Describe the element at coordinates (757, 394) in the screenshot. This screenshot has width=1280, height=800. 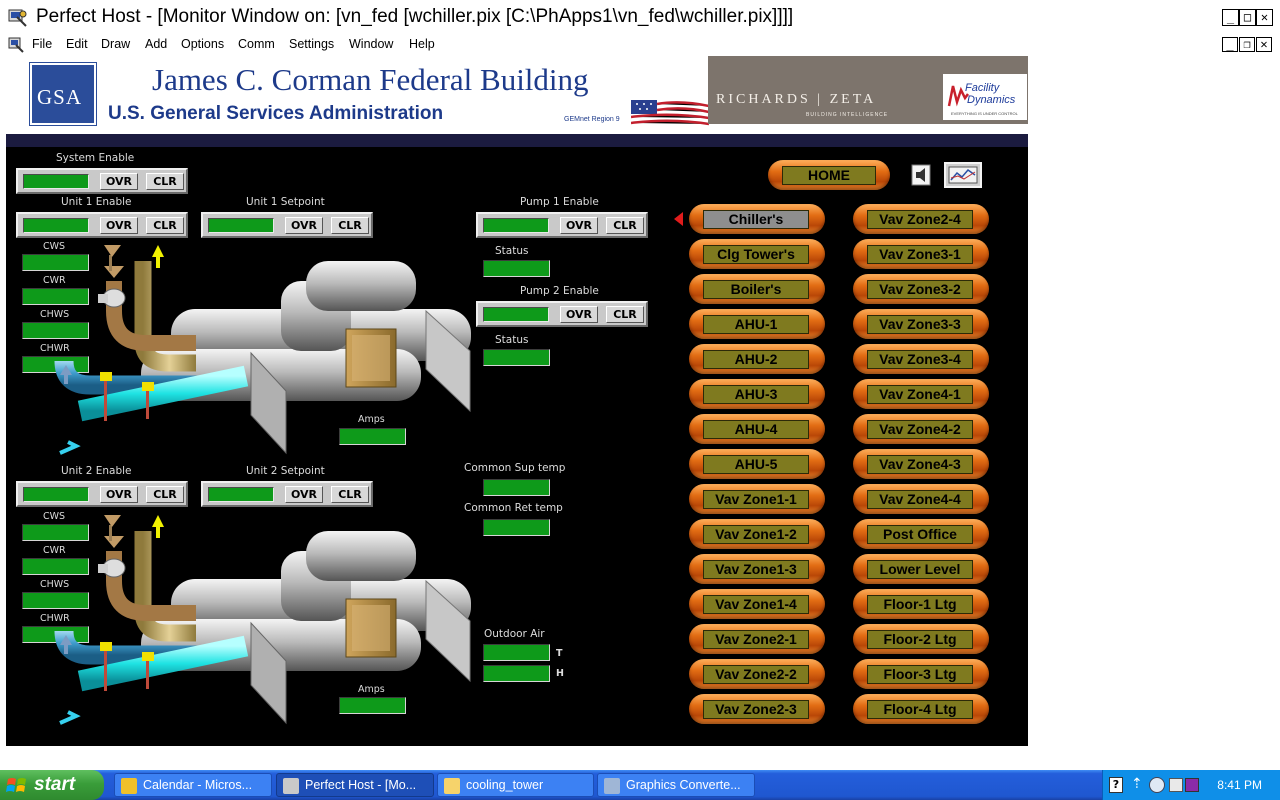
I see `nav-left-ahu-3-button: AHU-3` at that location.